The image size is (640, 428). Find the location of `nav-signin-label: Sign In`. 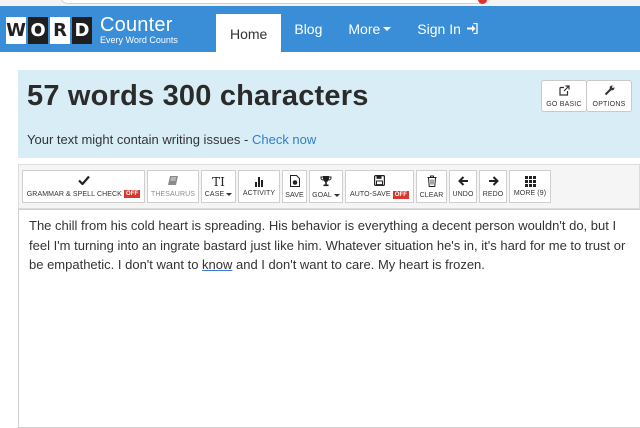

nav-signin-label: Sign In is located at coordinates (439, 29).